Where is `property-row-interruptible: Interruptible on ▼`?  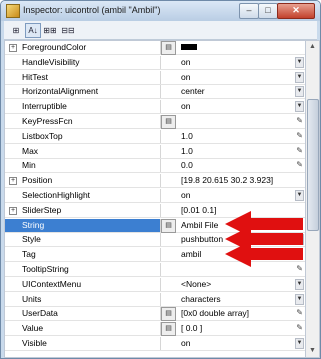 property-row-interruptible: Interruptible on ▼ is located at coordinates (155, 107).